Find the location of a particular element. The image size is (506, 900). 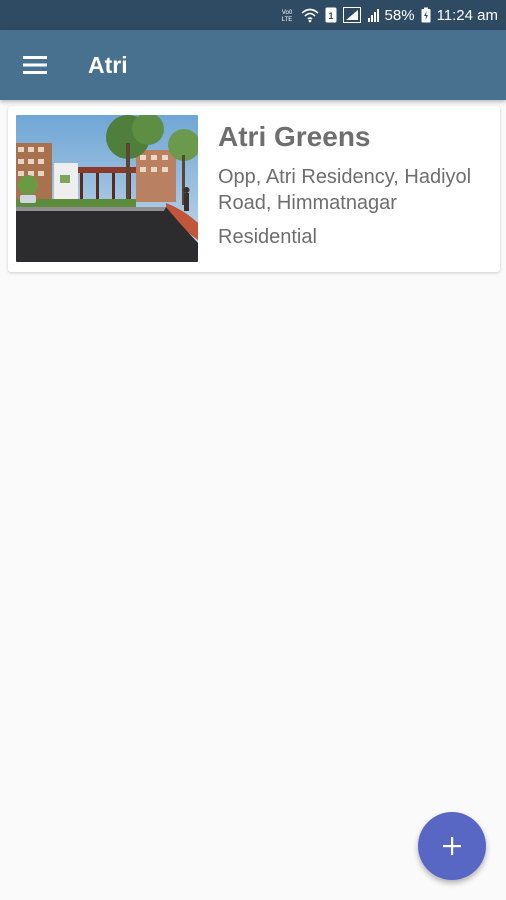

volte-icon: Vo0 LTE is located at coordinates (287, 15).